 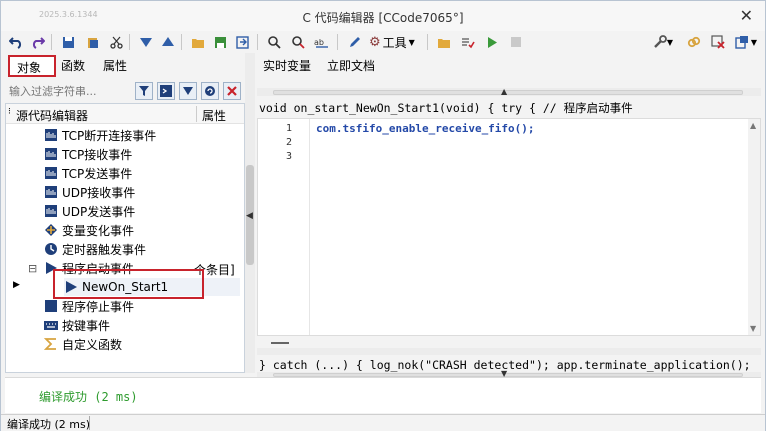 What do you see at coordinates (280, 343) in the screenshot?
I see `horizontal-scroll-marker` at bounding box center [280, 343].